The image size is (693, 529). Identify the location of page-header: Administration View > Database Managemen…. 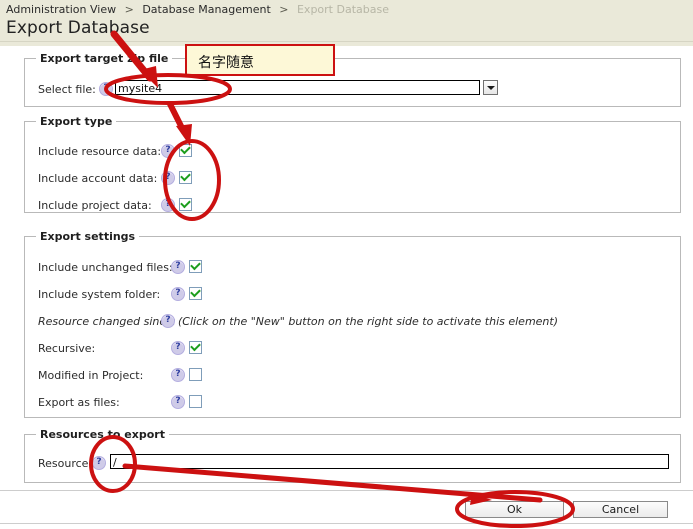
(346, 23).